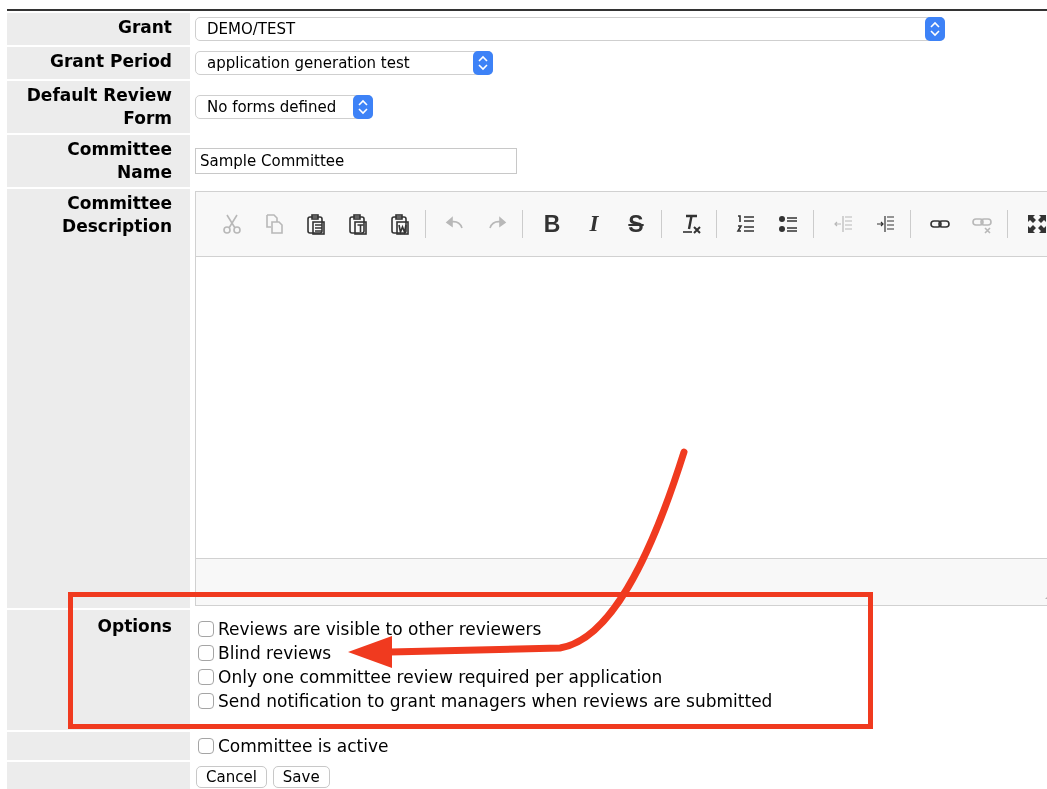 The image size is (1047, 789). Describe the element at coordinates (440, 677) in the screenshot. I see `checkbox-label: Only one committee review required per application` at that location.